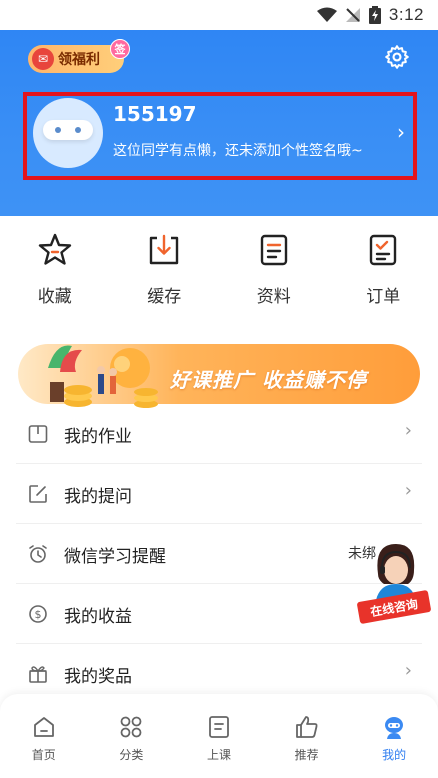 The height and width of the screenshot is (778, 438). Describe the element at coordinates (38, 554) in the screenshot. I see `alarm-icon` at that location.